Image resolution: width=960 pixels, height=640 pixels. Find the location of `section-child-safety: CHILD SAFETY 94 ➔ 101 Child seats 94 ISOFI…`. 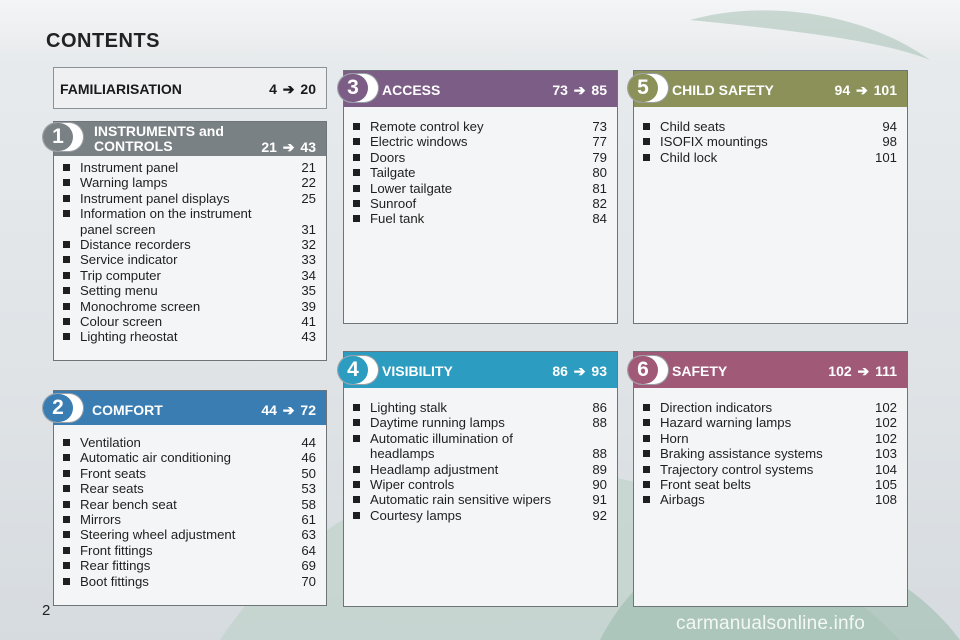

section-child-safety: CHILD SAFETY 94 ➔ 101 Child seats 94 ISOFI… is located at coordinates (770, 197).